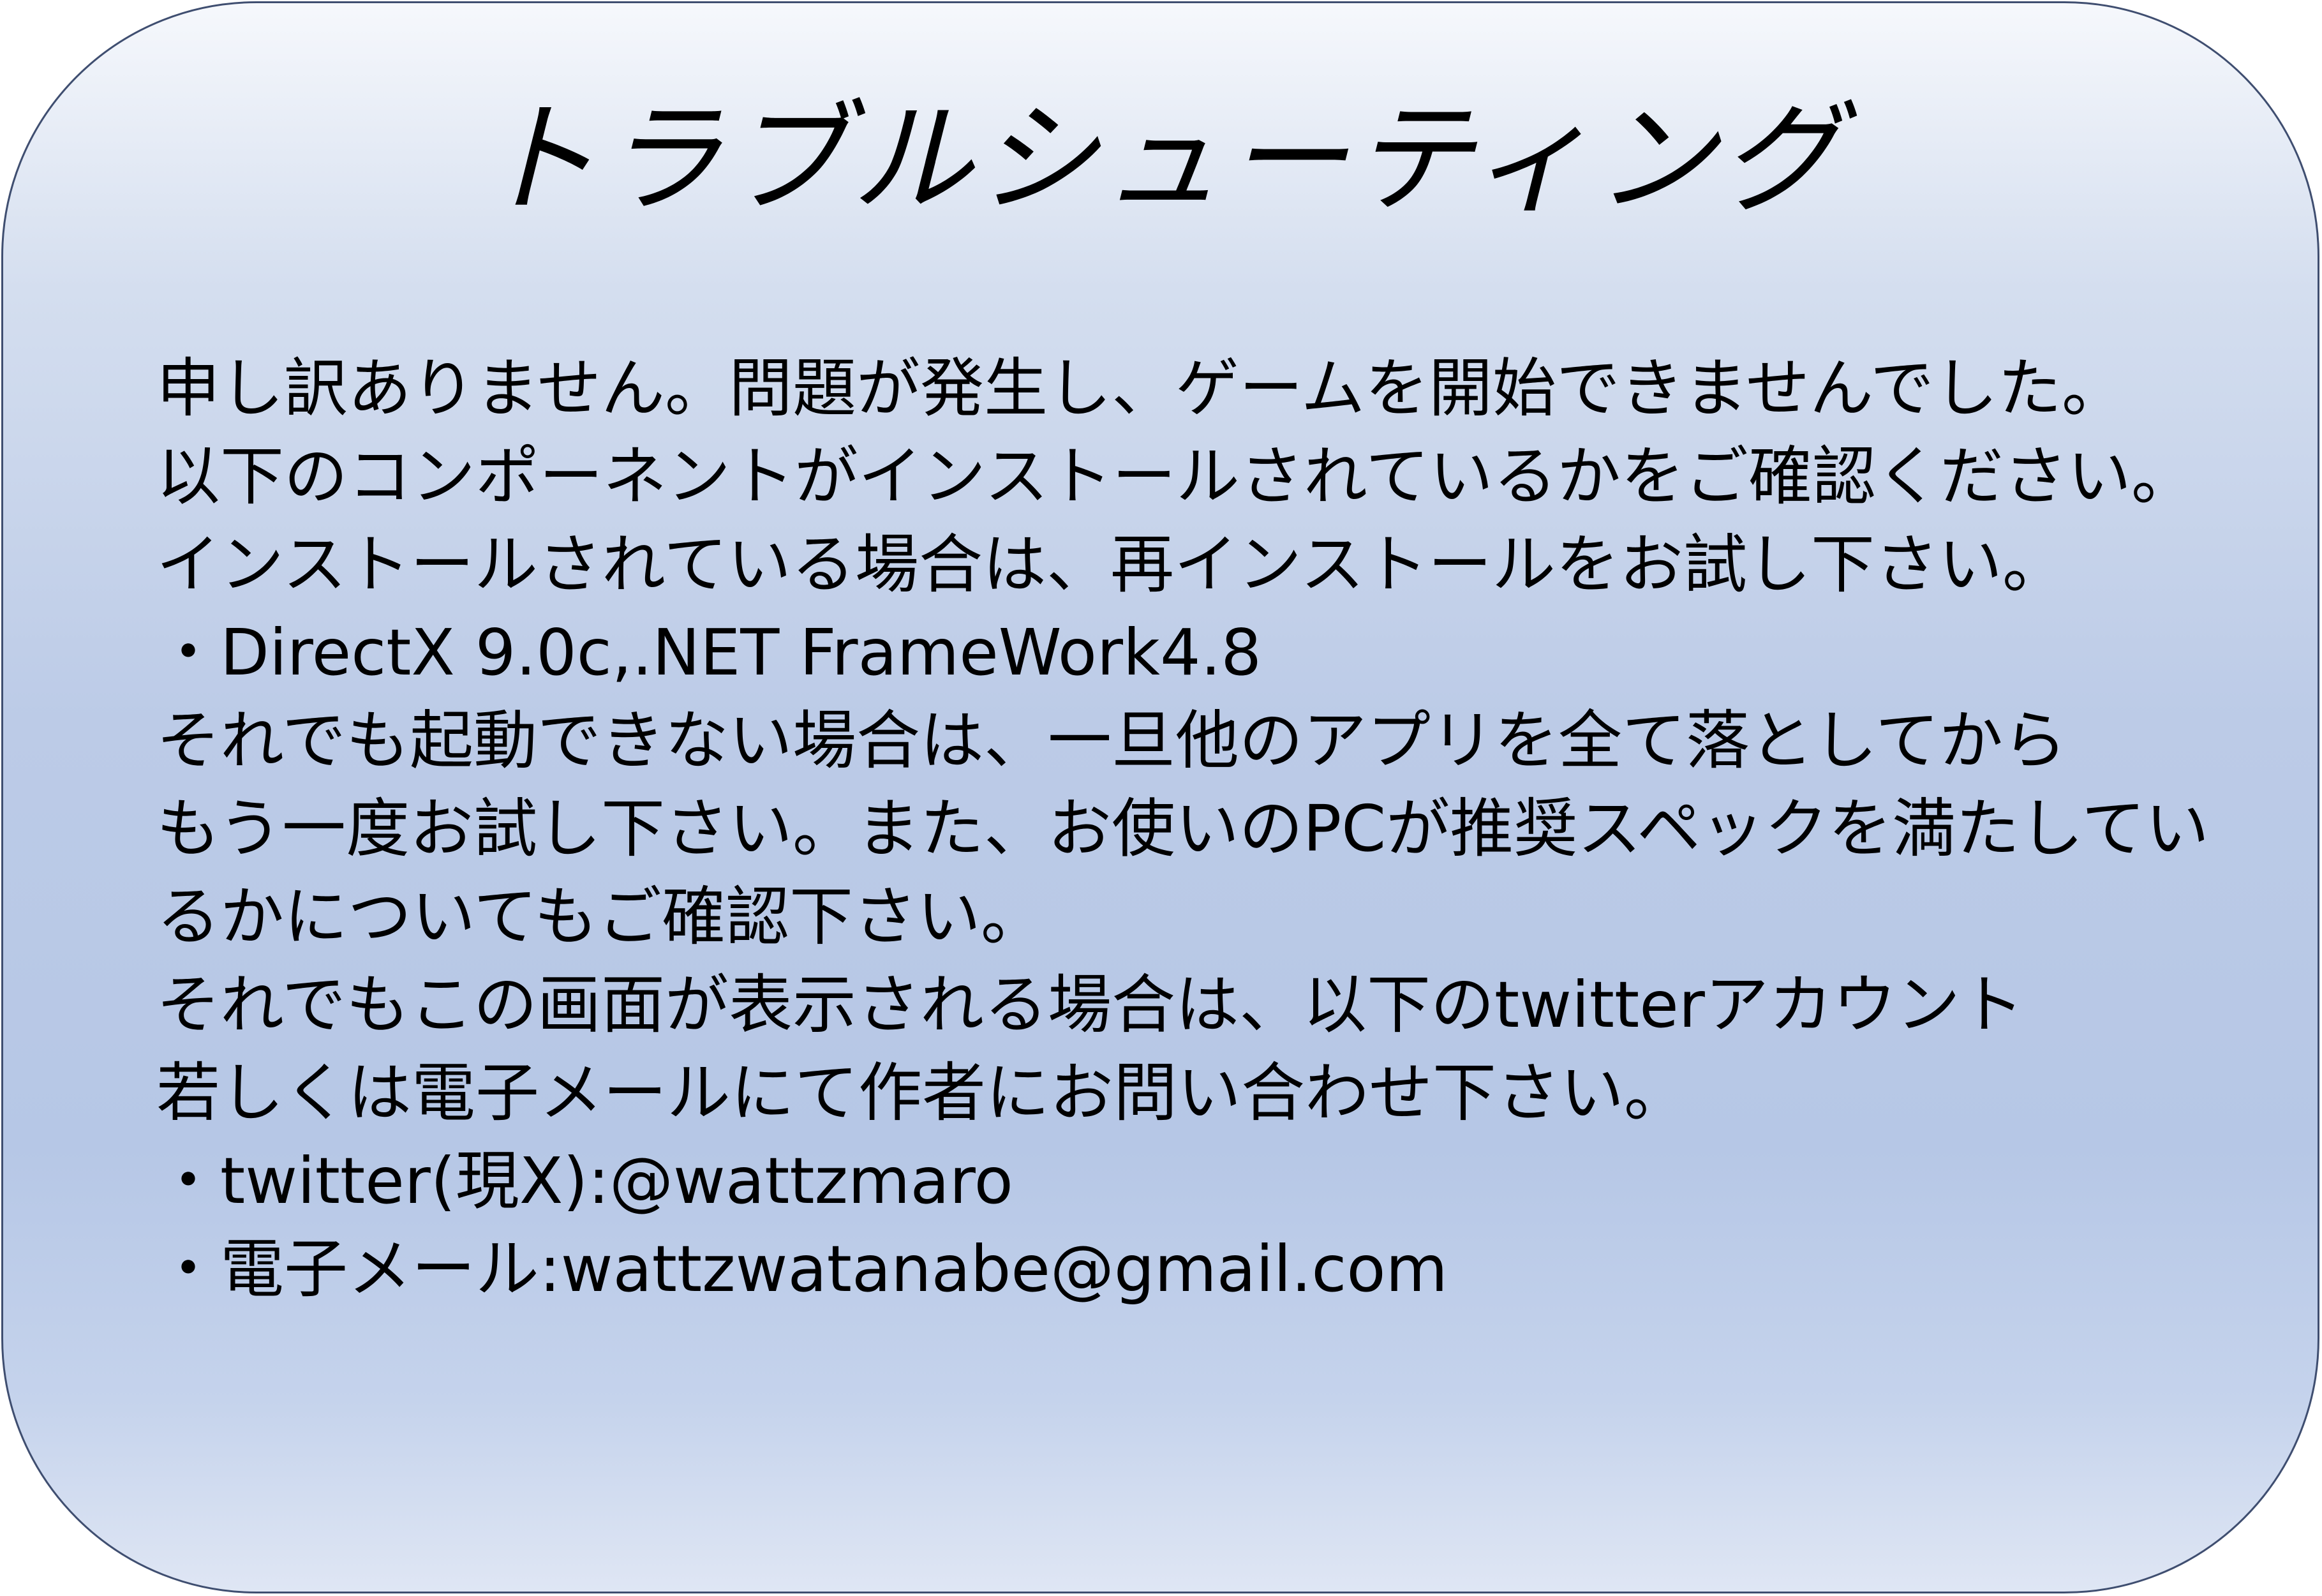 The height and width of the screenshot is (1596, 2322). I want to click on message-line-components-list: ・DirectX 9.0c,.NET FrameWork4.8, so click(708, 652).